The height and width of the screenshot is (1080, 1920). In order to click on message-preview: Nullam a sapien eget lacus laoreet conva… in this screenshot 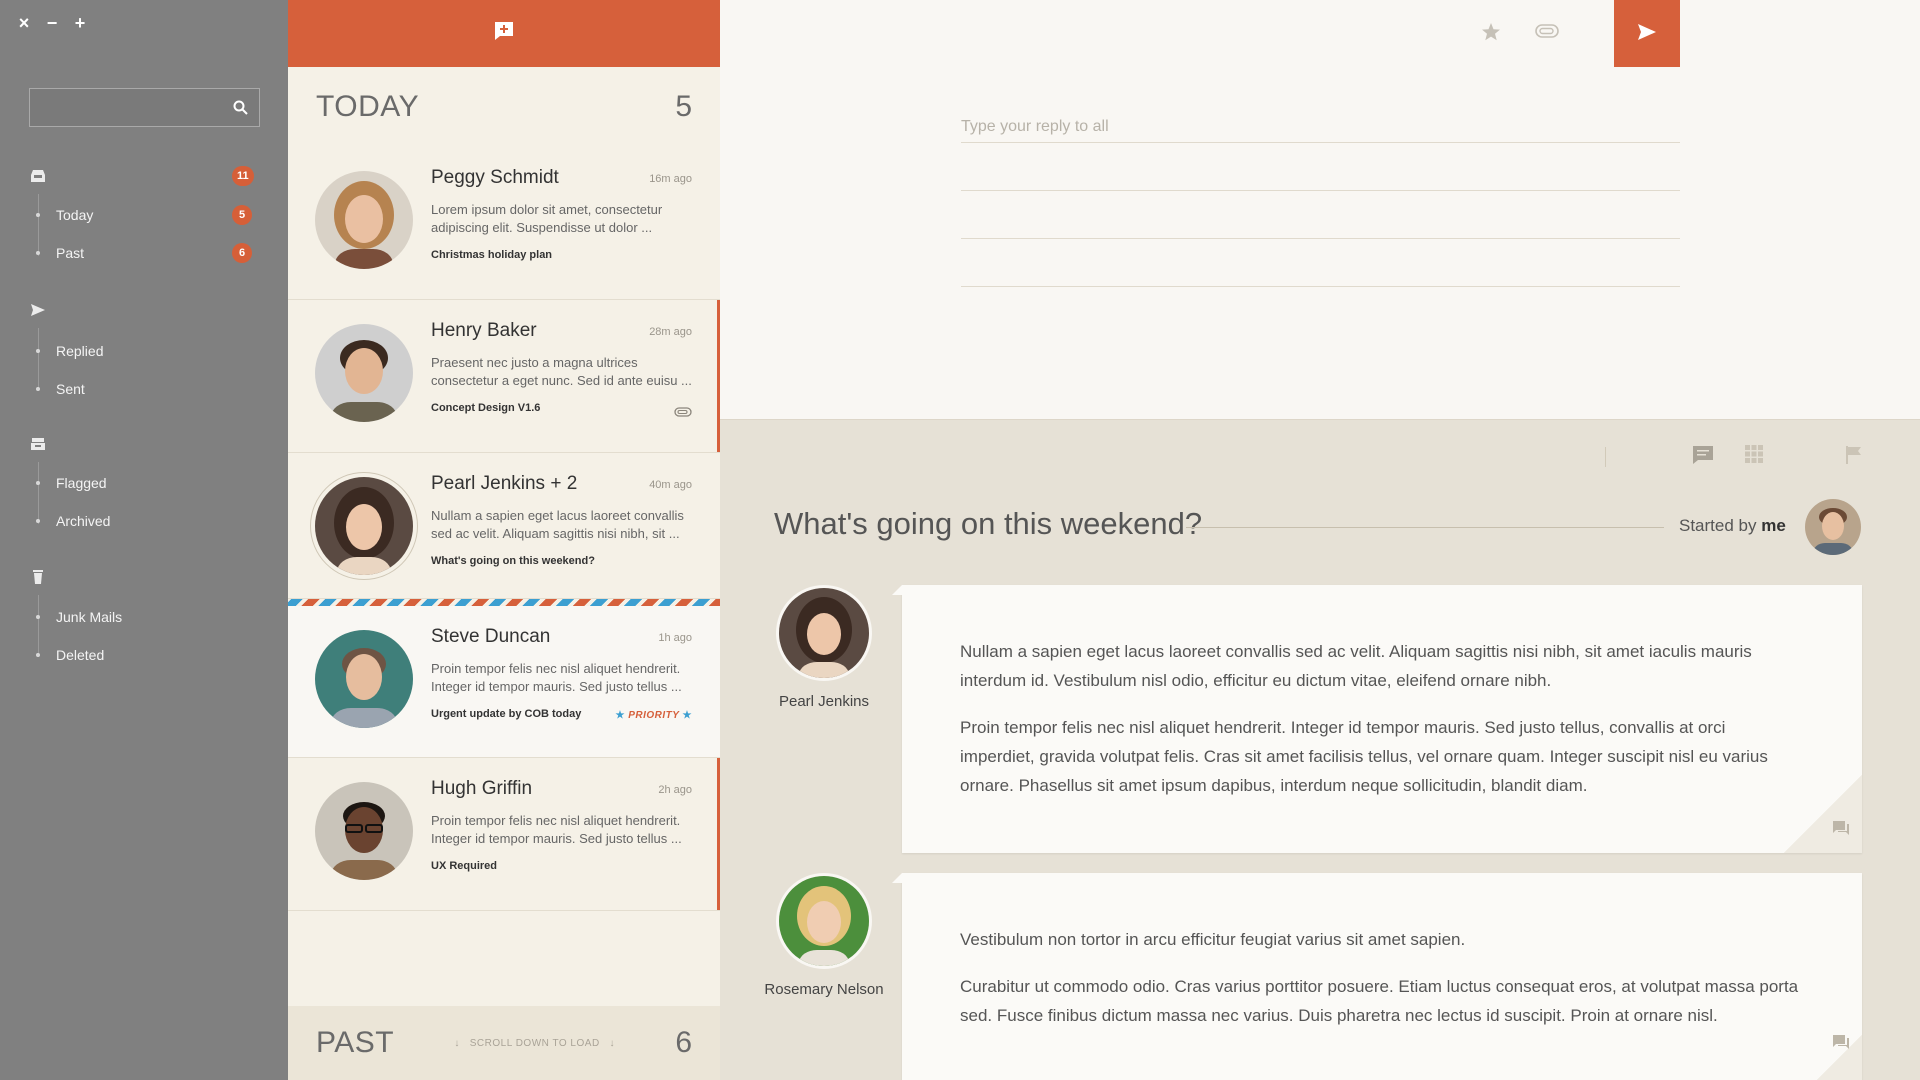, I will do `click(557, 524)`.